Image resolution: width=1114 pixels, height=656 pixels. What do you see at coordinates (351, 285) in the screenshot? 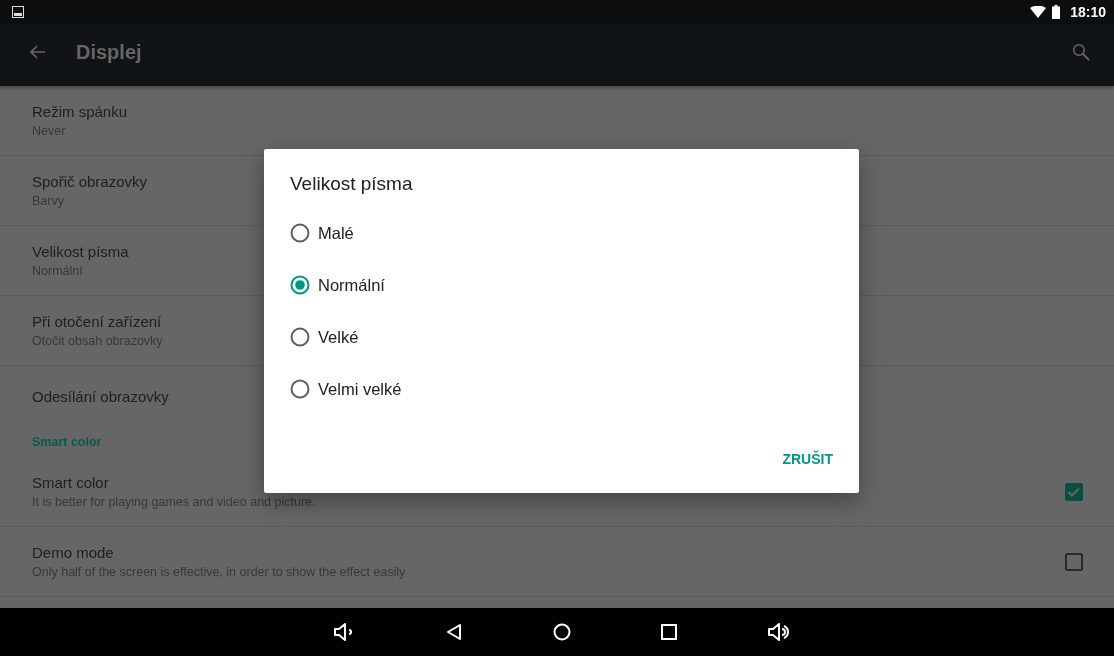
I see `option-label: Normální` at bounding box center [351, 285].